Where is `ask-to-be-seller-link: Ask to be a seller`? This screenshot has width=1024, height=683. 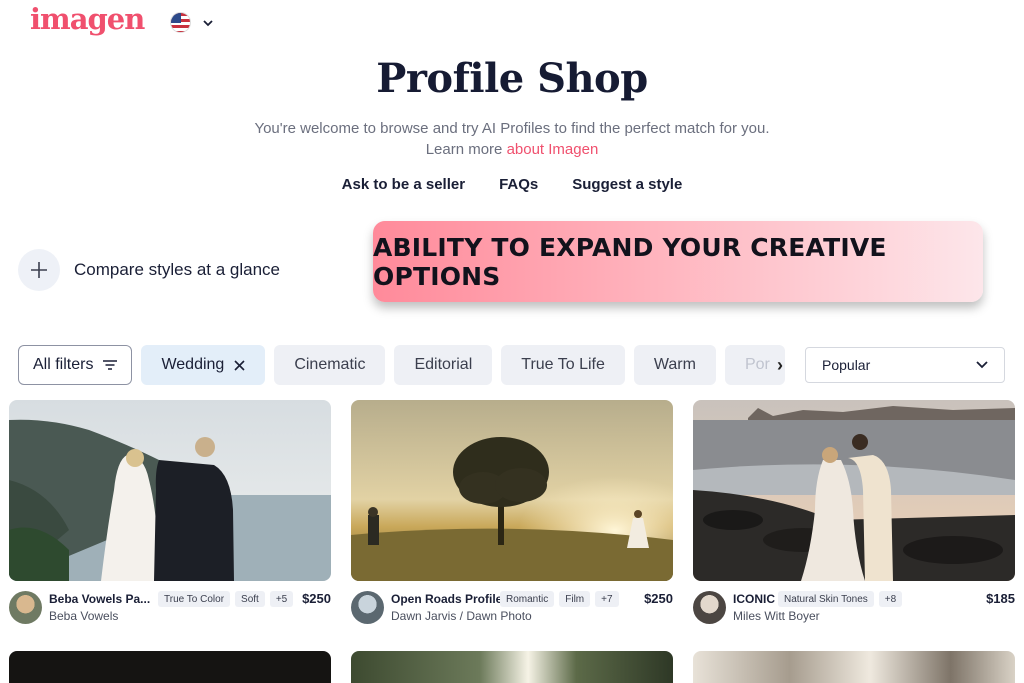 ask-to-be-seller-link: Ask to be a seller is located at coordinates (403, 184).